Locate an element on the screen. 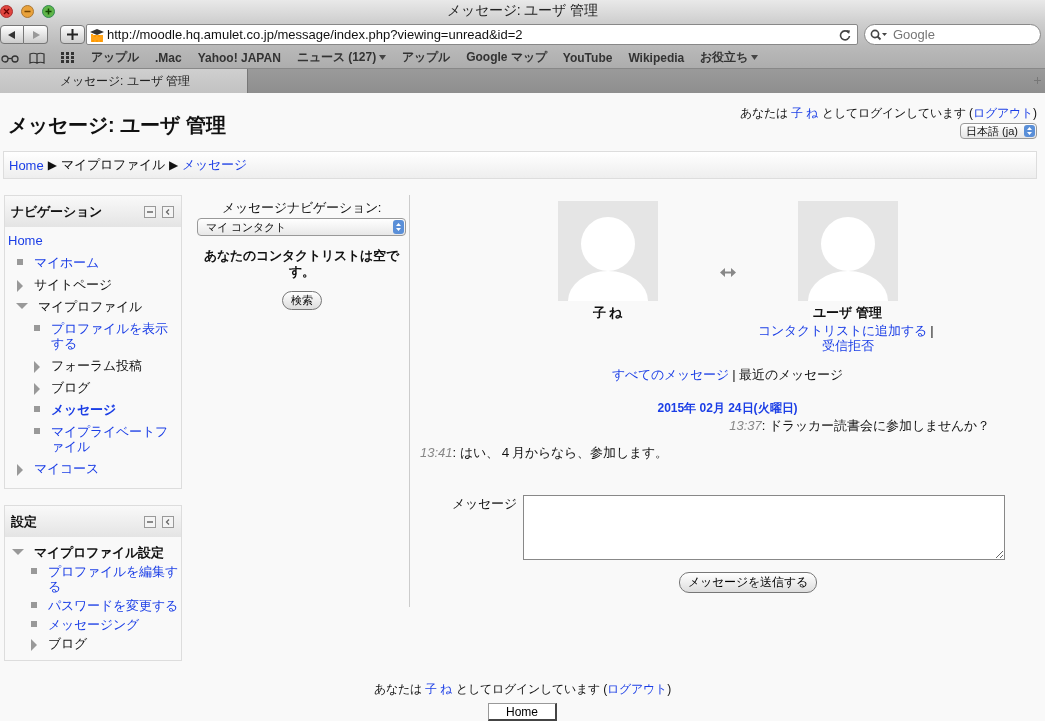 The image size is (1045, 721). bookmark-link: Google マップ is located at coordinates (506, 57).